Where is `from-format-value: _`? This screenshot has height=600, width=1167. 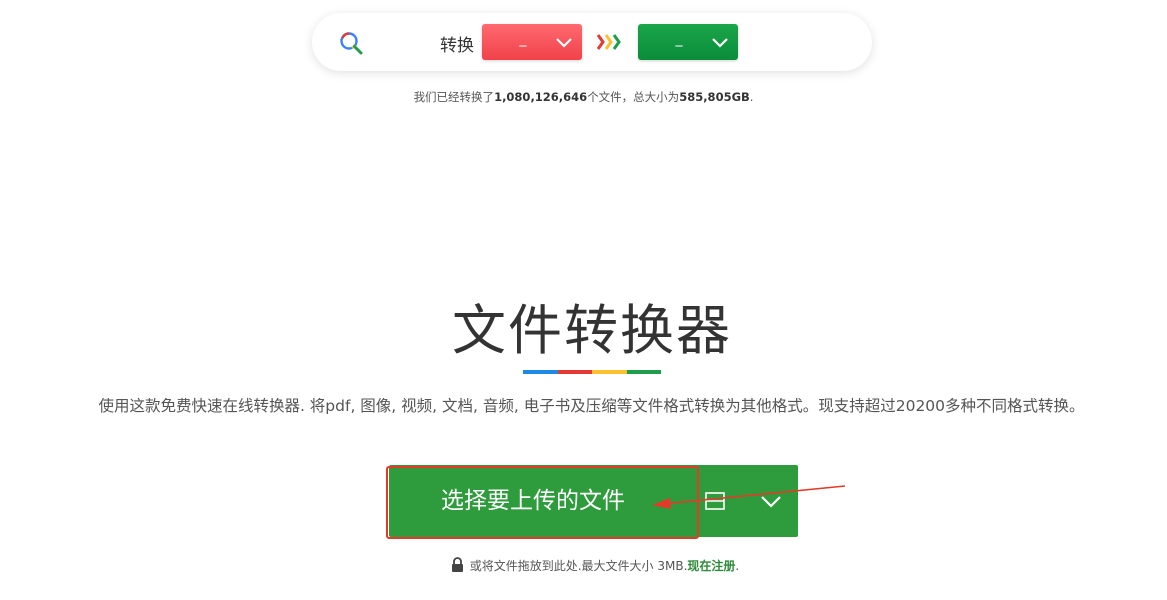
from-format-value: _ is located at coordinates (523, 39).